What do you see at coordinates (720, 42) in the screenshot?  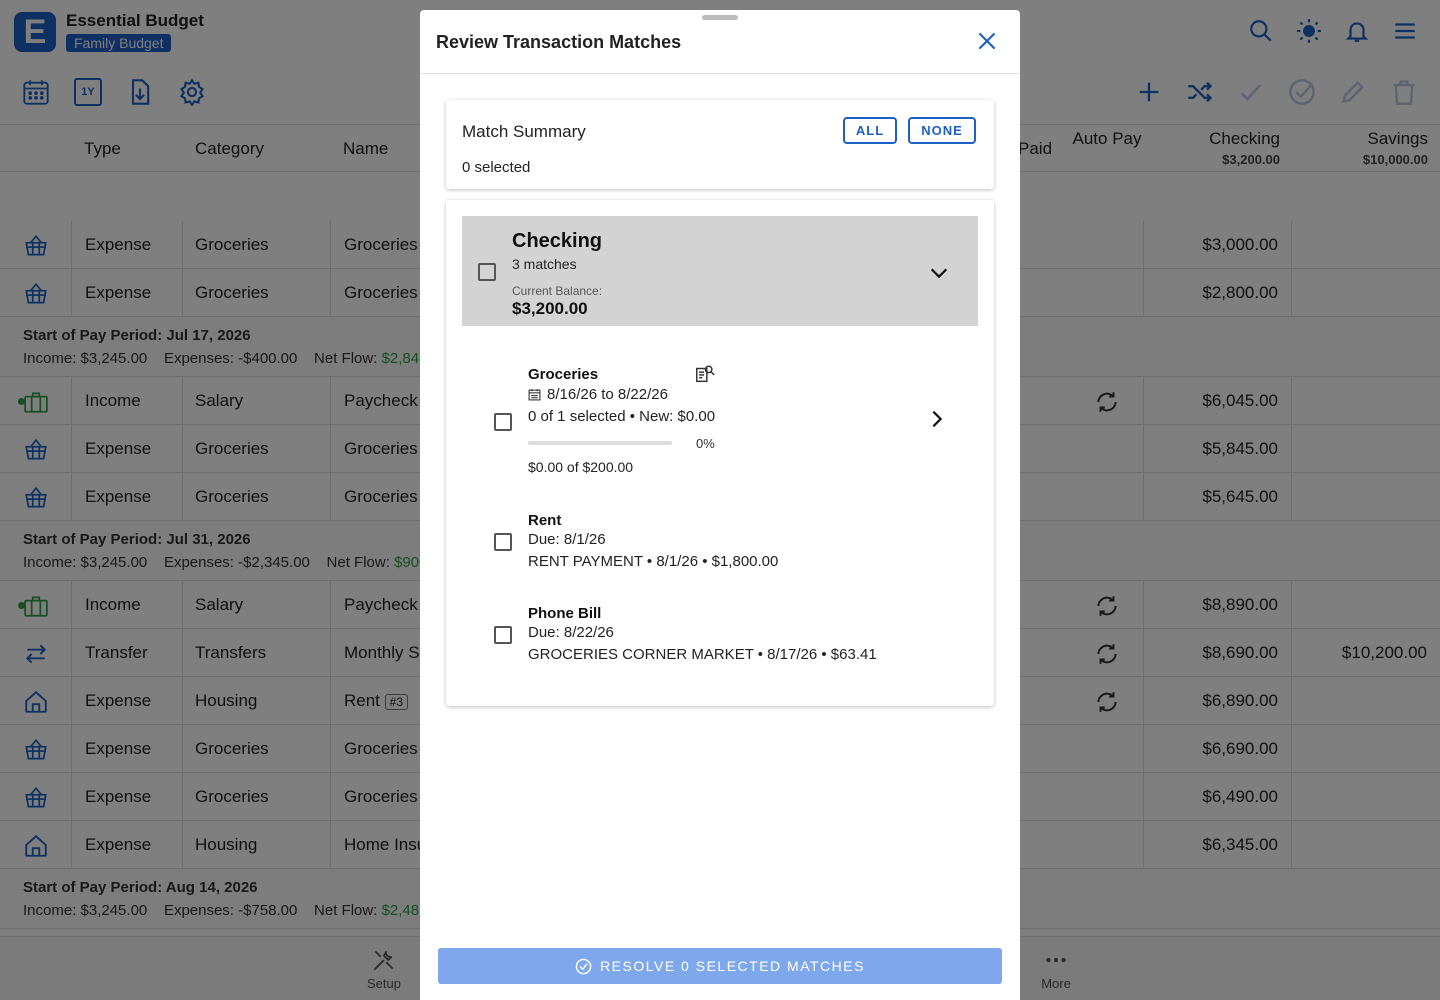 I see `dialog-header: Review Transaction Matches` at bounding box center [720, 42].